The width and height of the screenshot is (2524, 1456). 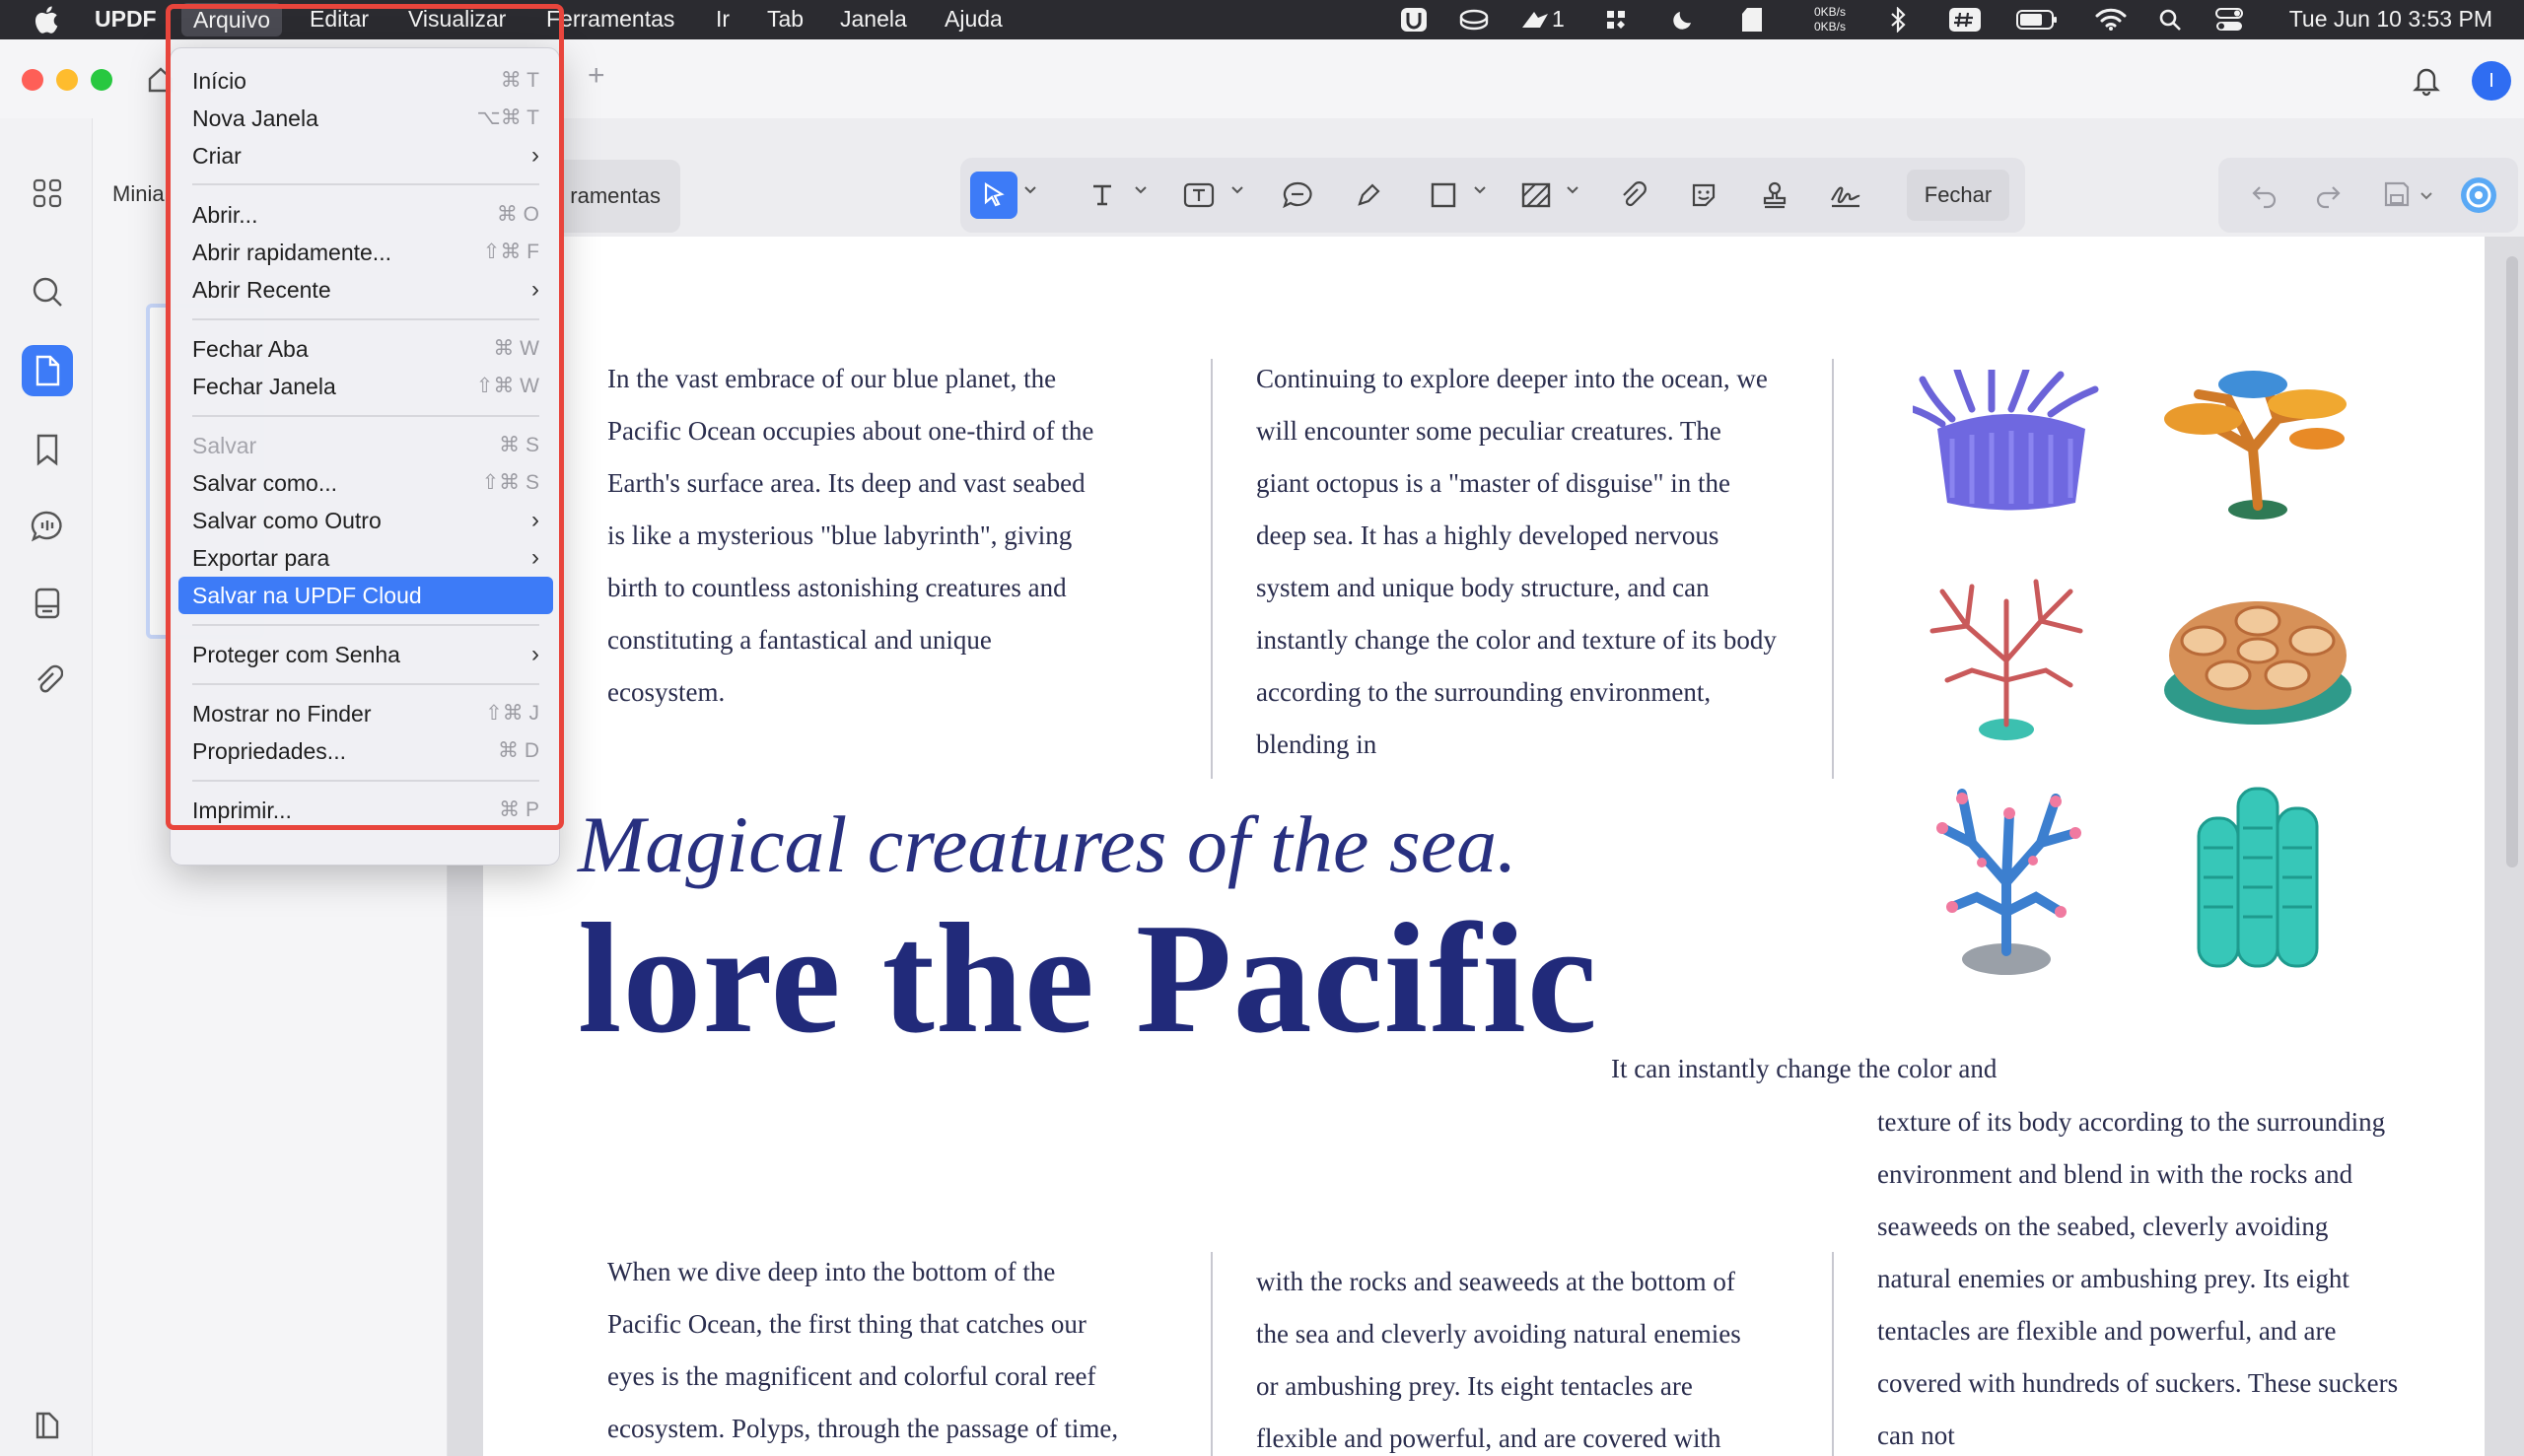 I want to click on menu-item-criar: Criar ›, so click(x=366, y=155).